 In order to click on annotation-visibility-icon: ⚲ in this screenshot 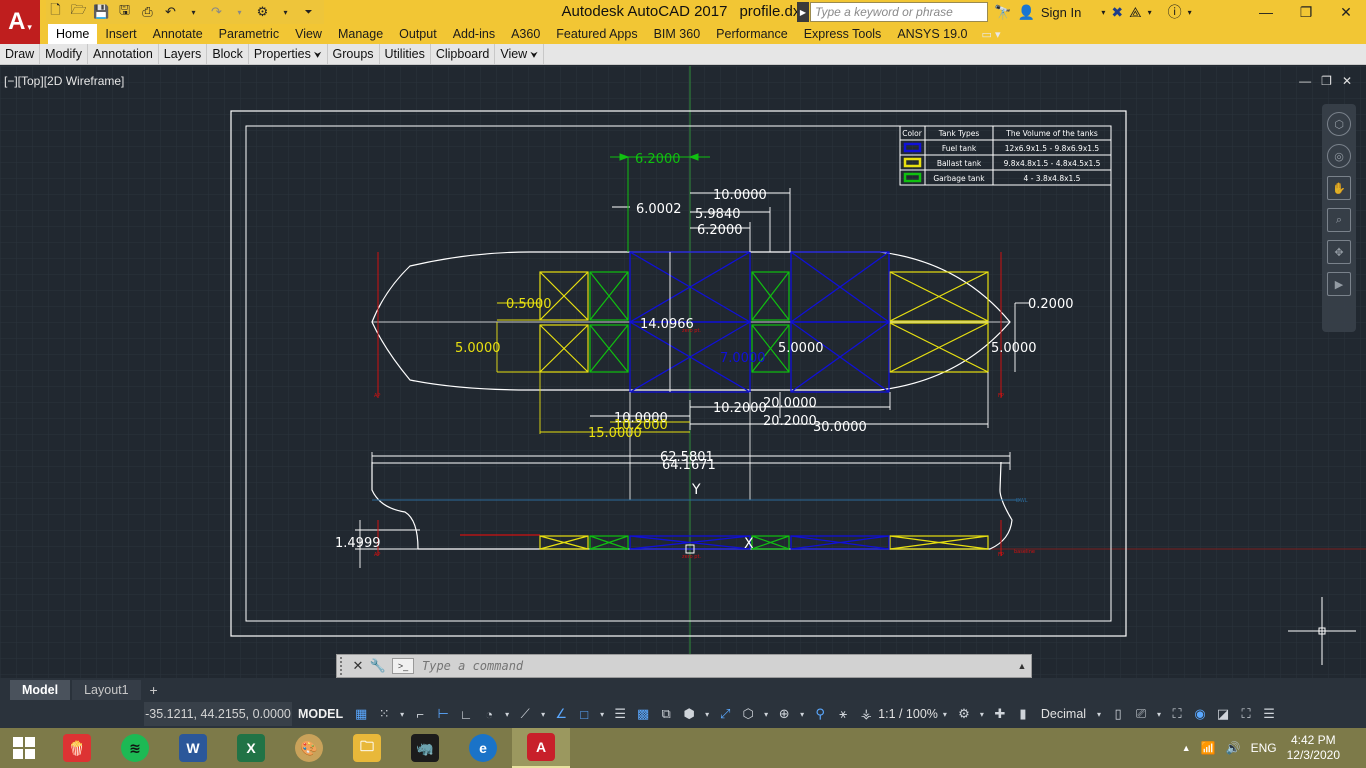, I will do `click(820, 714)`.